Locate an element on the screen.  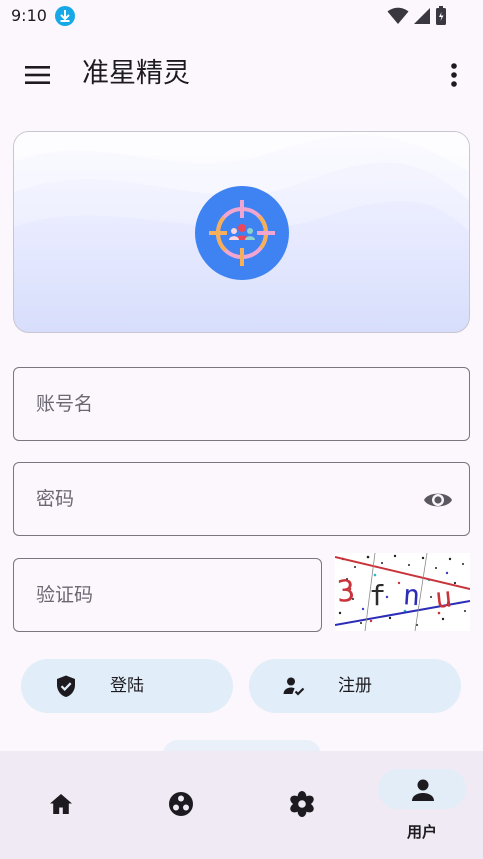
register-button: 注册 is located at coordinates (355, 686).